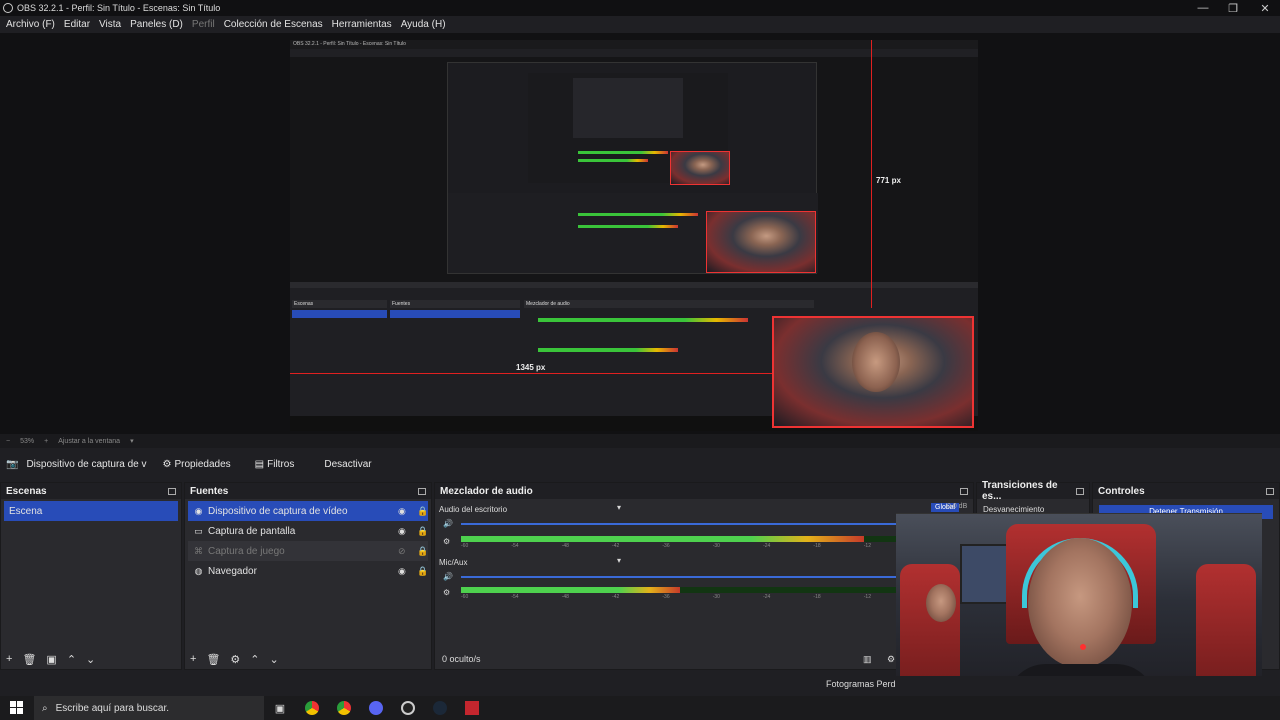 This screenshot has height=720, width=1280. I want to click on source-item: ◉ Dispositivo de captura de vídeo ◉ 🔒, so click(308, 511).